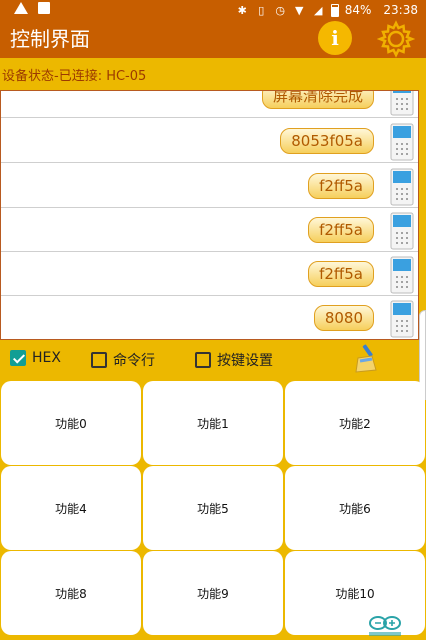  I want to click on clock: 23:38, so click(400, 10).